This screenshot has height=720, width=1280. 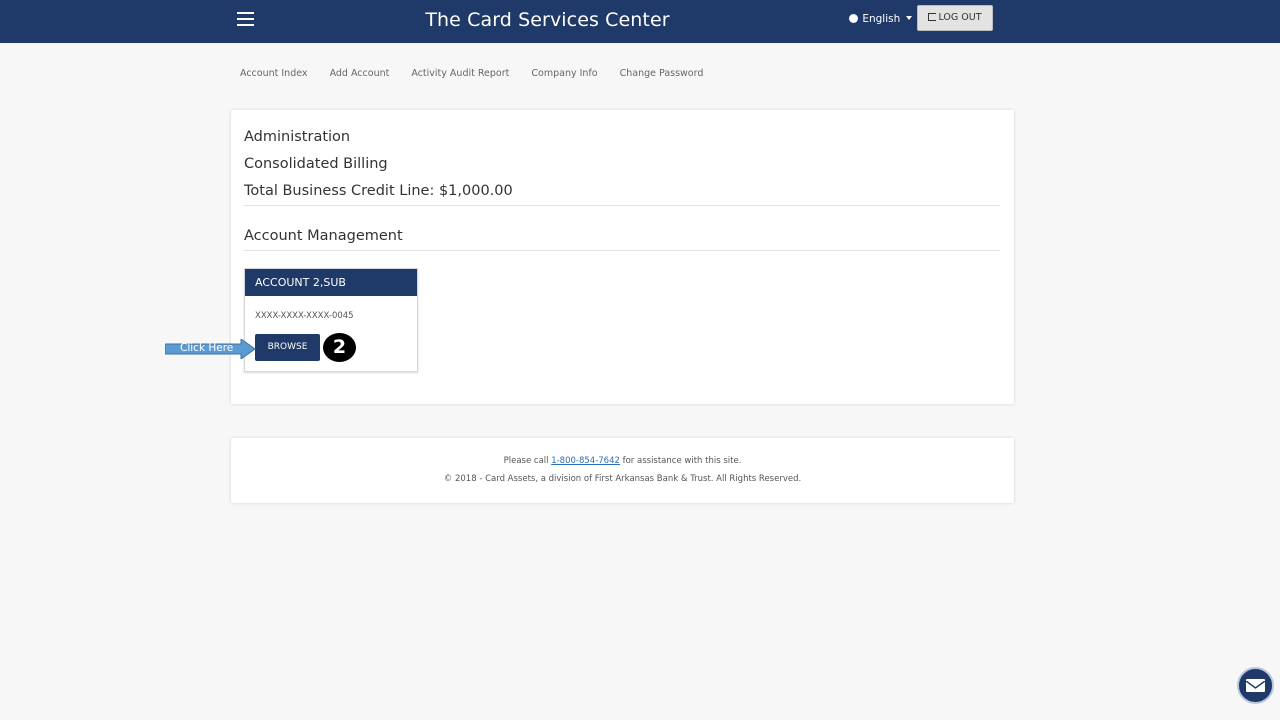 I want to click on click-here-callout: Click Here, so click(x=210, y=349).